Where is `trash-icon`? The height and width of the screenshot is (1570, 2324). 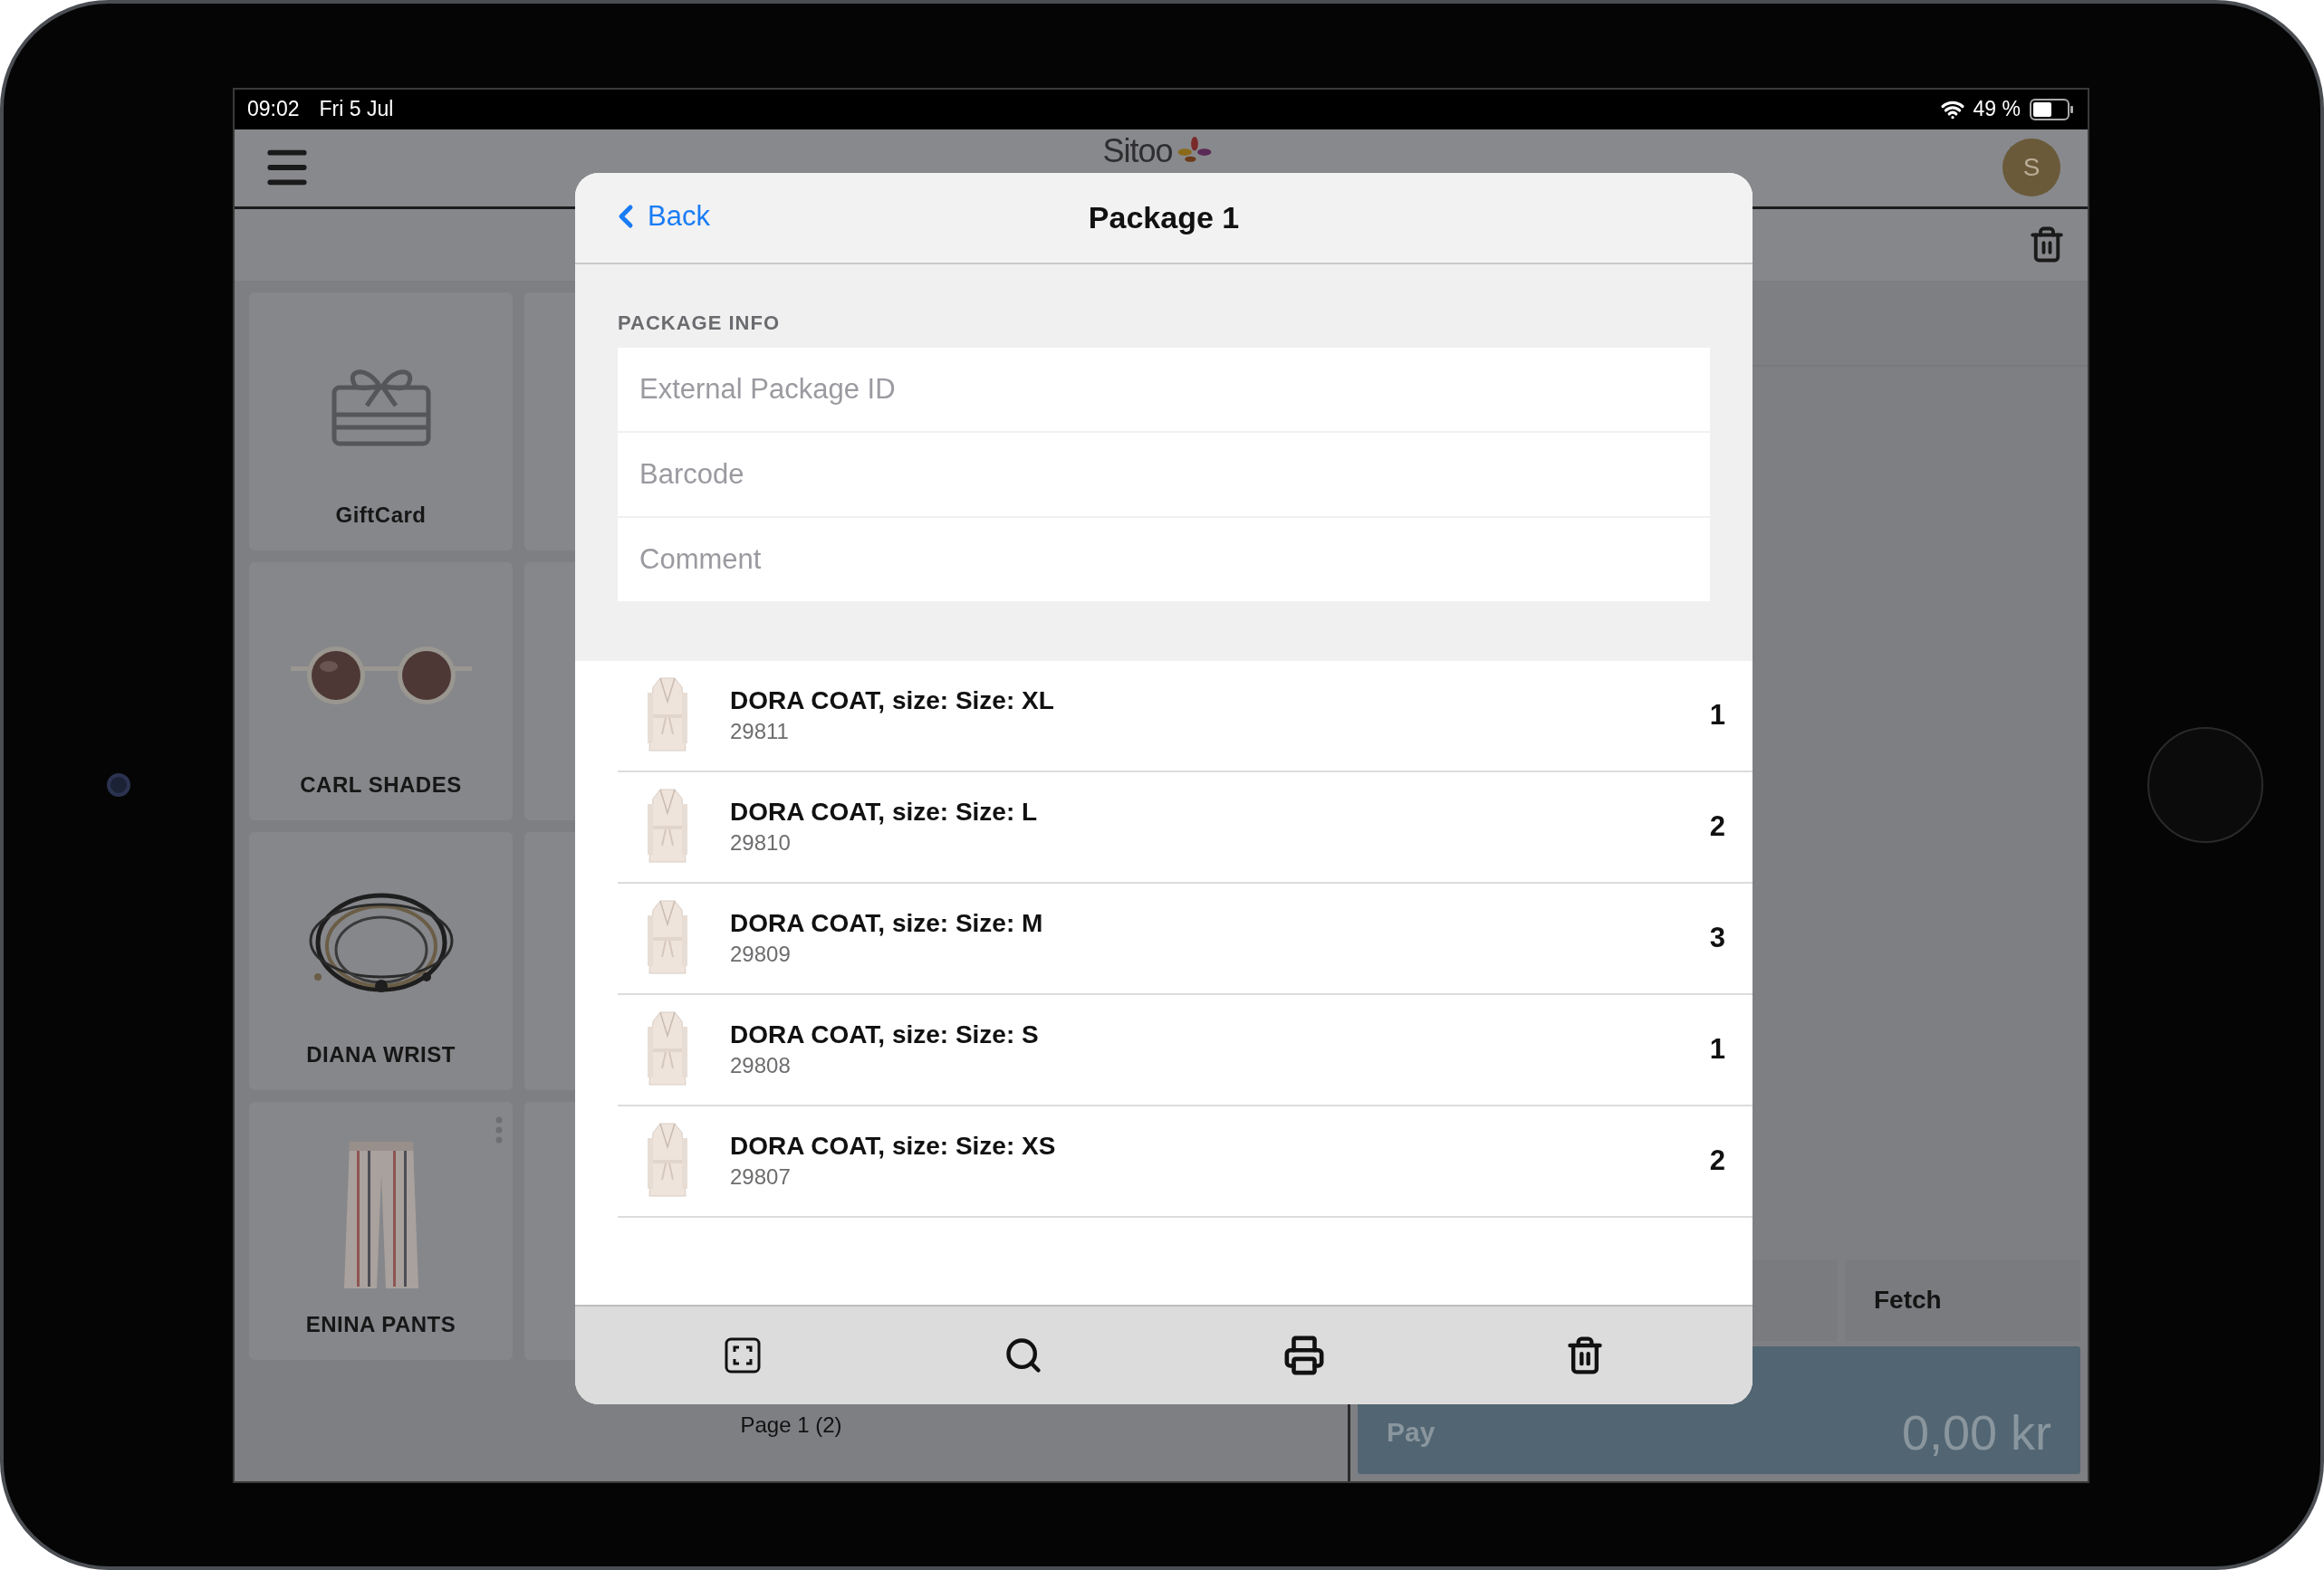
trash-icon is located at coordinates (1585, 1355).